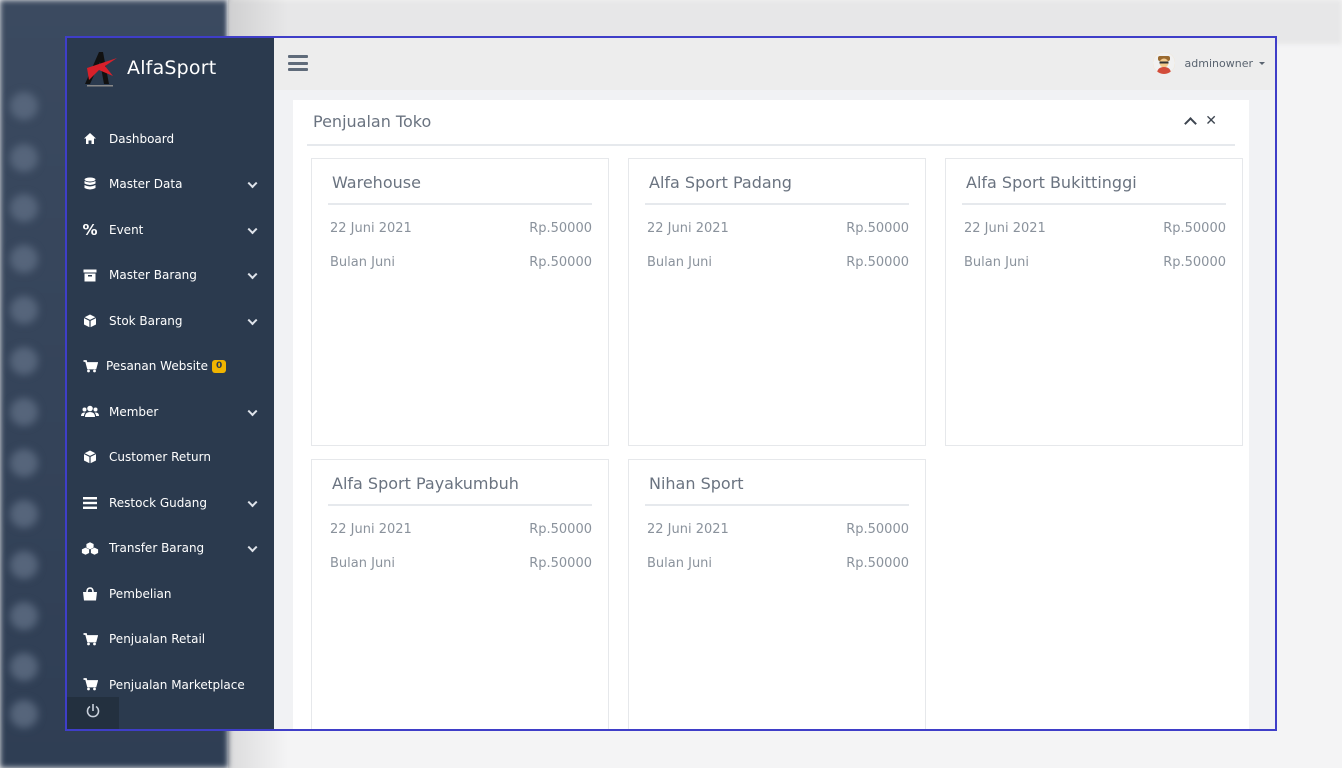 Image resolution: width=1342 pixels, height=768 pixels. I want to click on sidebar-item-pesanan-website: Pesanan Website 0, so click(170, 367).